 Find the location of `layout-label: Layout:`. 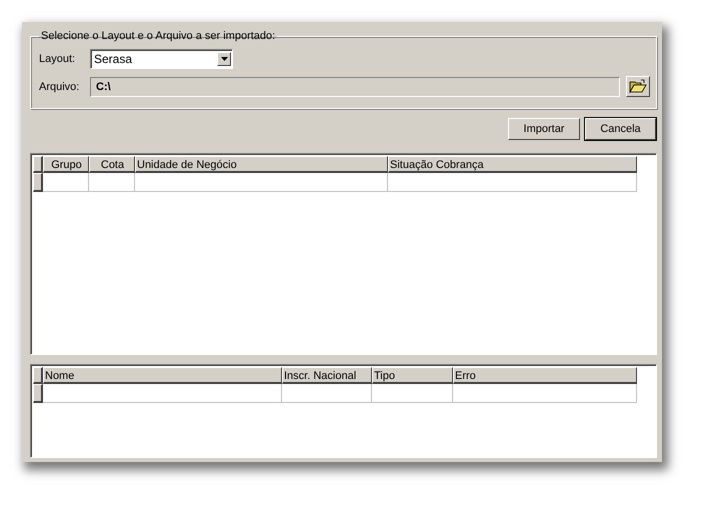

layout-label: Layout: is located at coordinates (57, 59).